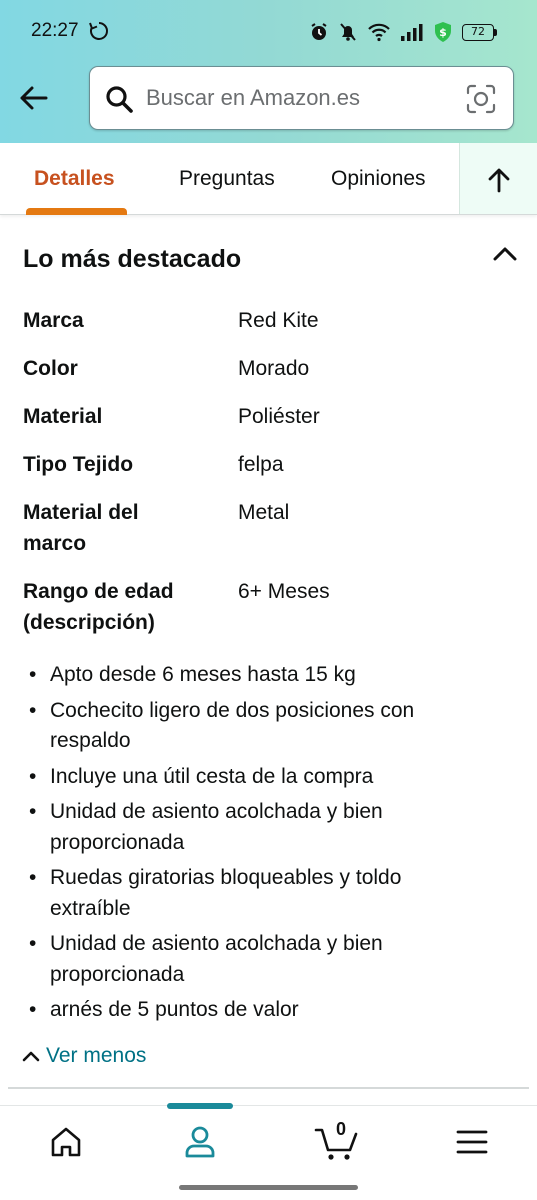 The image size is (537, 1200). What do you see at coordinates (227, 179) in the screenshot?
I see `tab-preguntas: Preguntas` at bounding box center [227, 179].